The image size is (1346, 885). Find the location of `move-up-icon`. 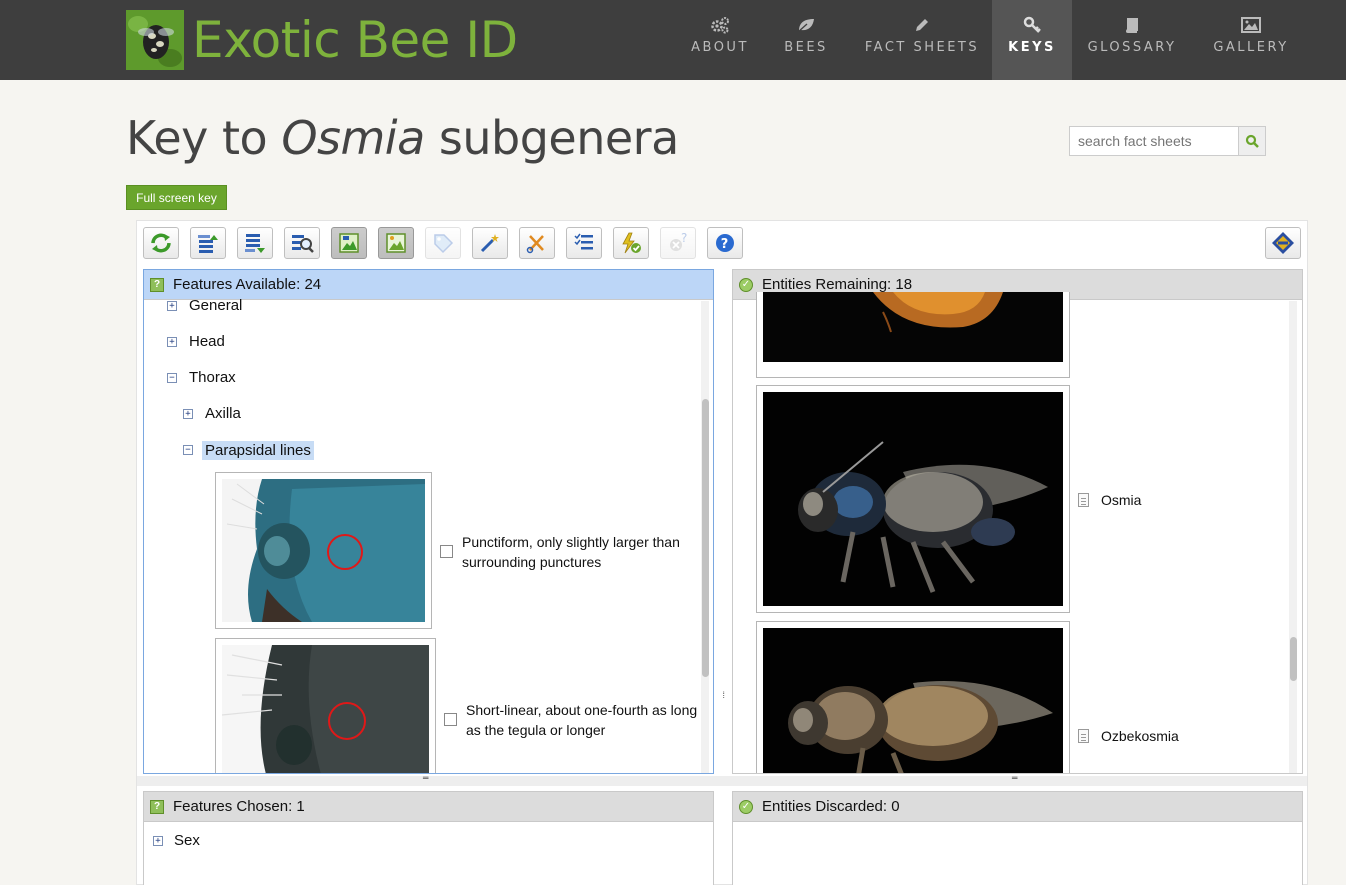

move-up-icon is located at coordinates (208, 244).